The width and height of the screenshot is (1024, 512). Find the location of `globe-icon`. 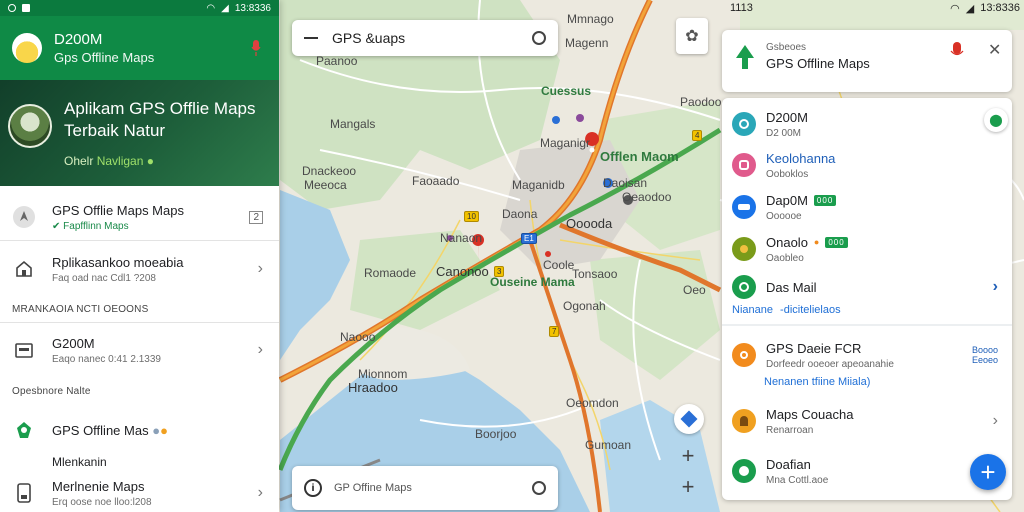

globe-icon is located at coordinates (744, 471).